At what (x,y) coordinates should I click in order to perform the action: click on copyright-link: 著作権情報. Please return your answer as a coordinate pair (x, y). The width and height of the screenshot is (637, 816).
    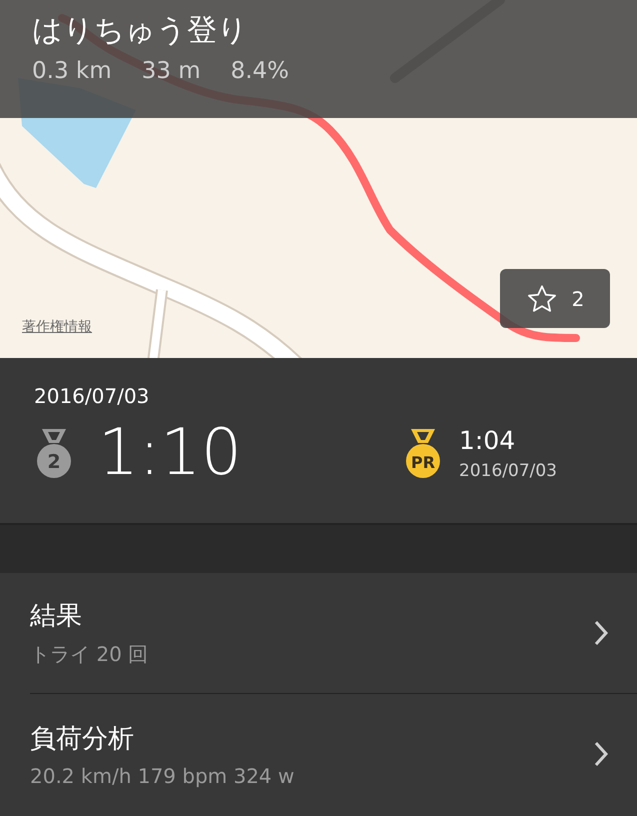
    Looking at the image, I should click on (57, 327).